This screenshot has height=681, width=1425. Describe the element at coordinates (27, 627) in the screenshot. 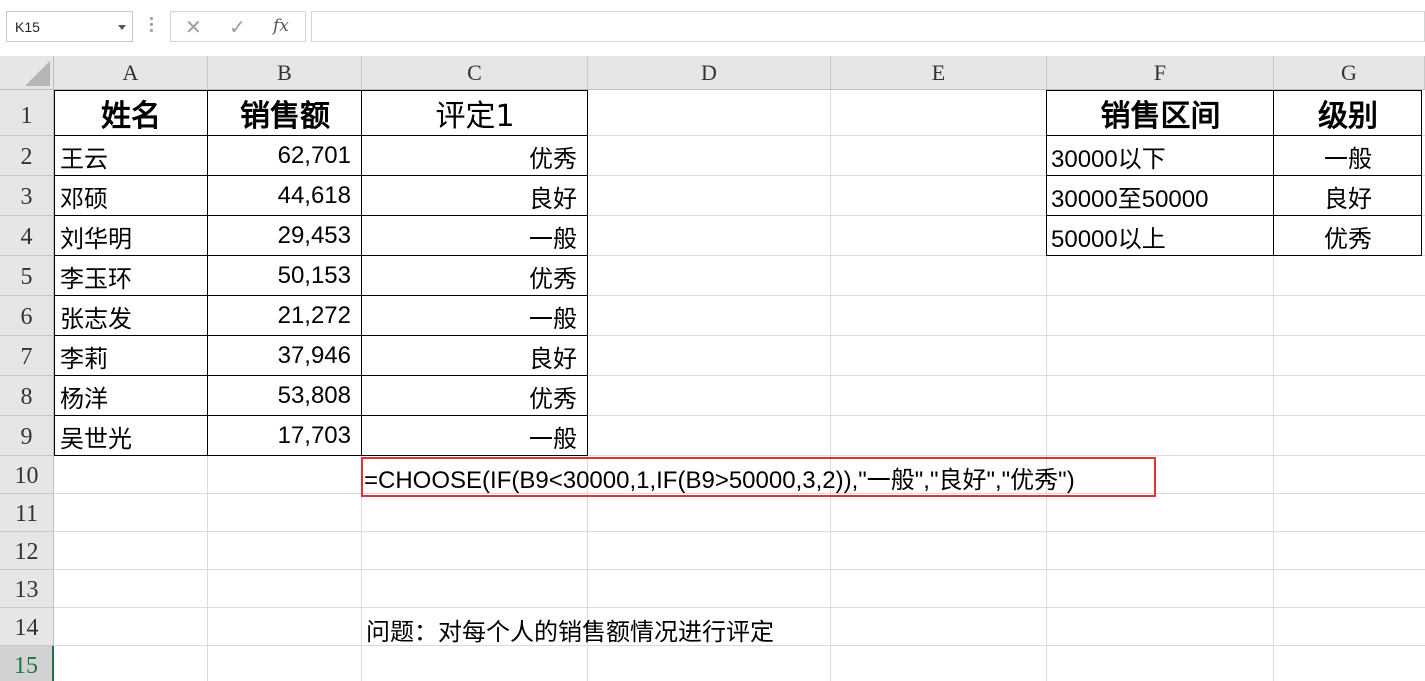

I see `row-header-14: 14` at that location.